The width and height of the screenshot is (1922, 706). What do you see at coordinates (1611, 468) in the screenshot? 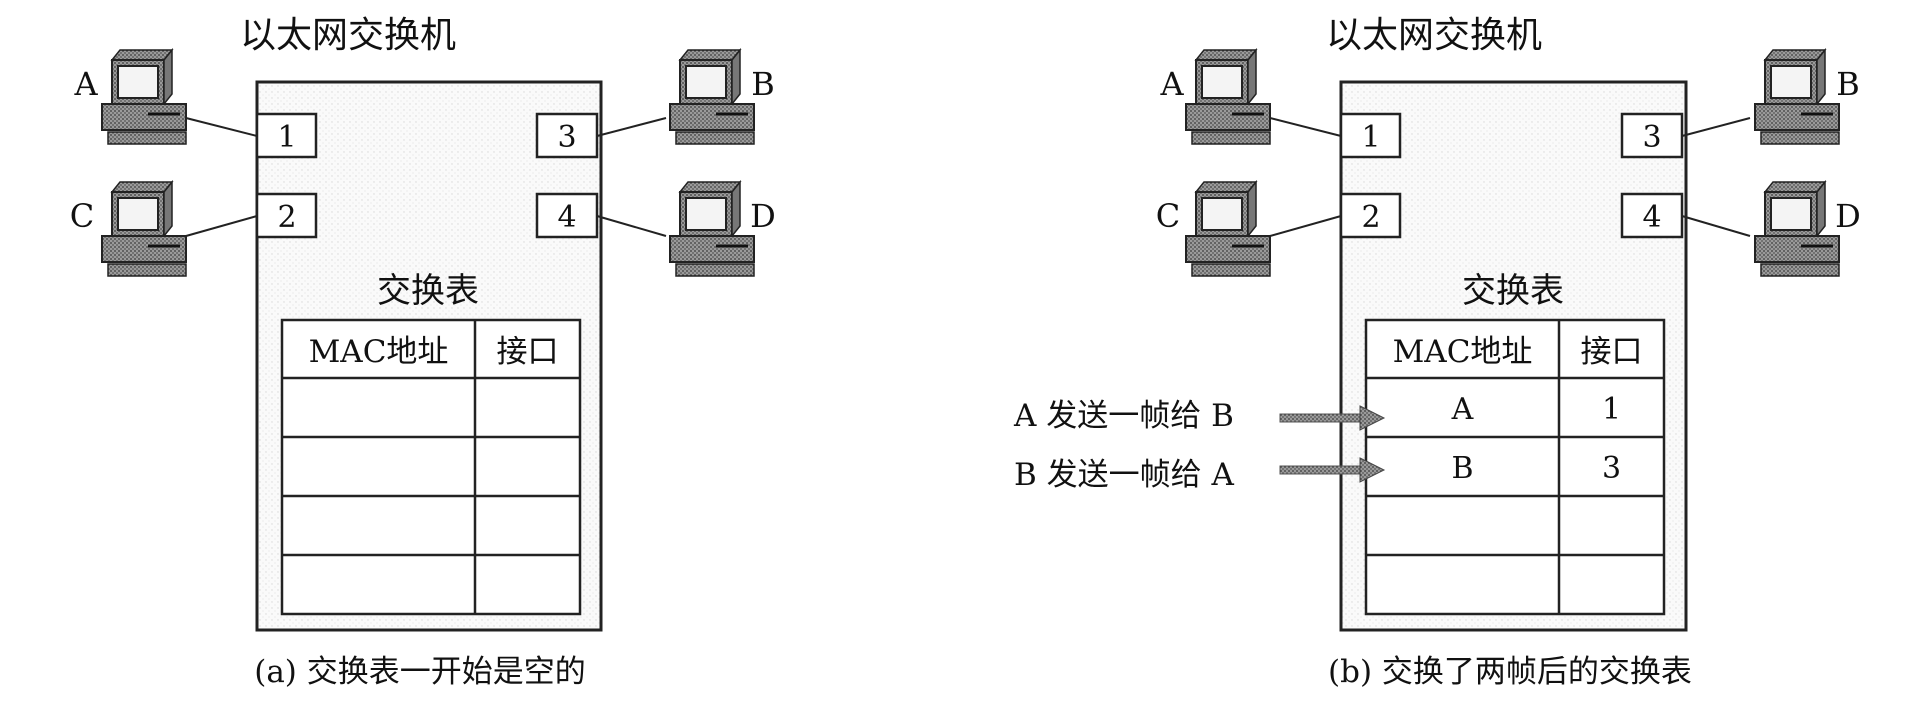
I see `table-cell-port: 3` at bounding box center [1611, 468].